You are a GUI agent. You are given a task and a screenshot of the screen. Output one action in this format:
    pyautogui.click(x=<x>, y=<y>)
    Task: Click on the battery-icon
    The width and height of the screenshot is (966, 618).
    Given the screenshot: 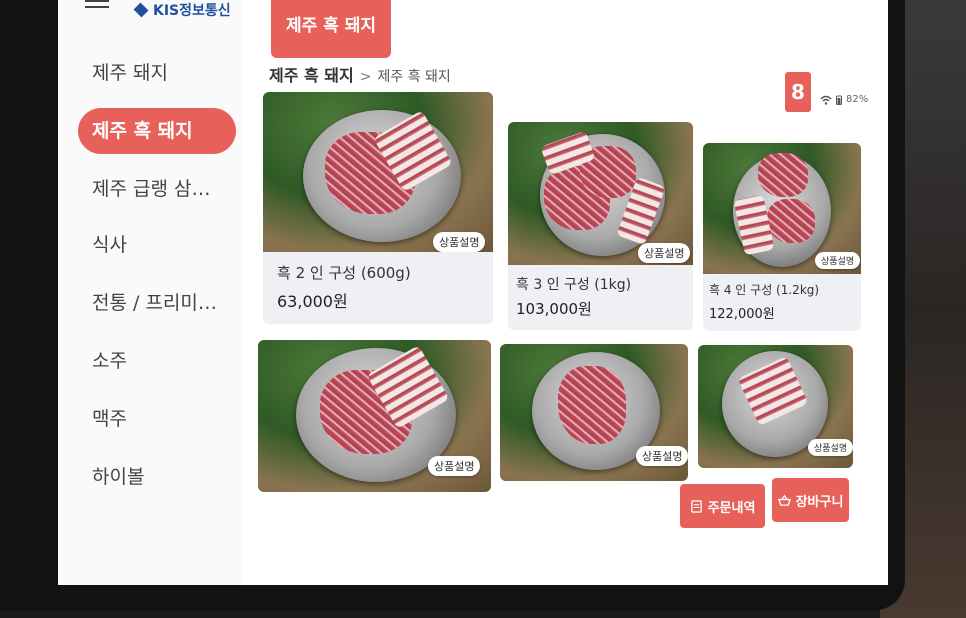 What is the action you would take?
    pyautogui.click(x=839, y=100)
    